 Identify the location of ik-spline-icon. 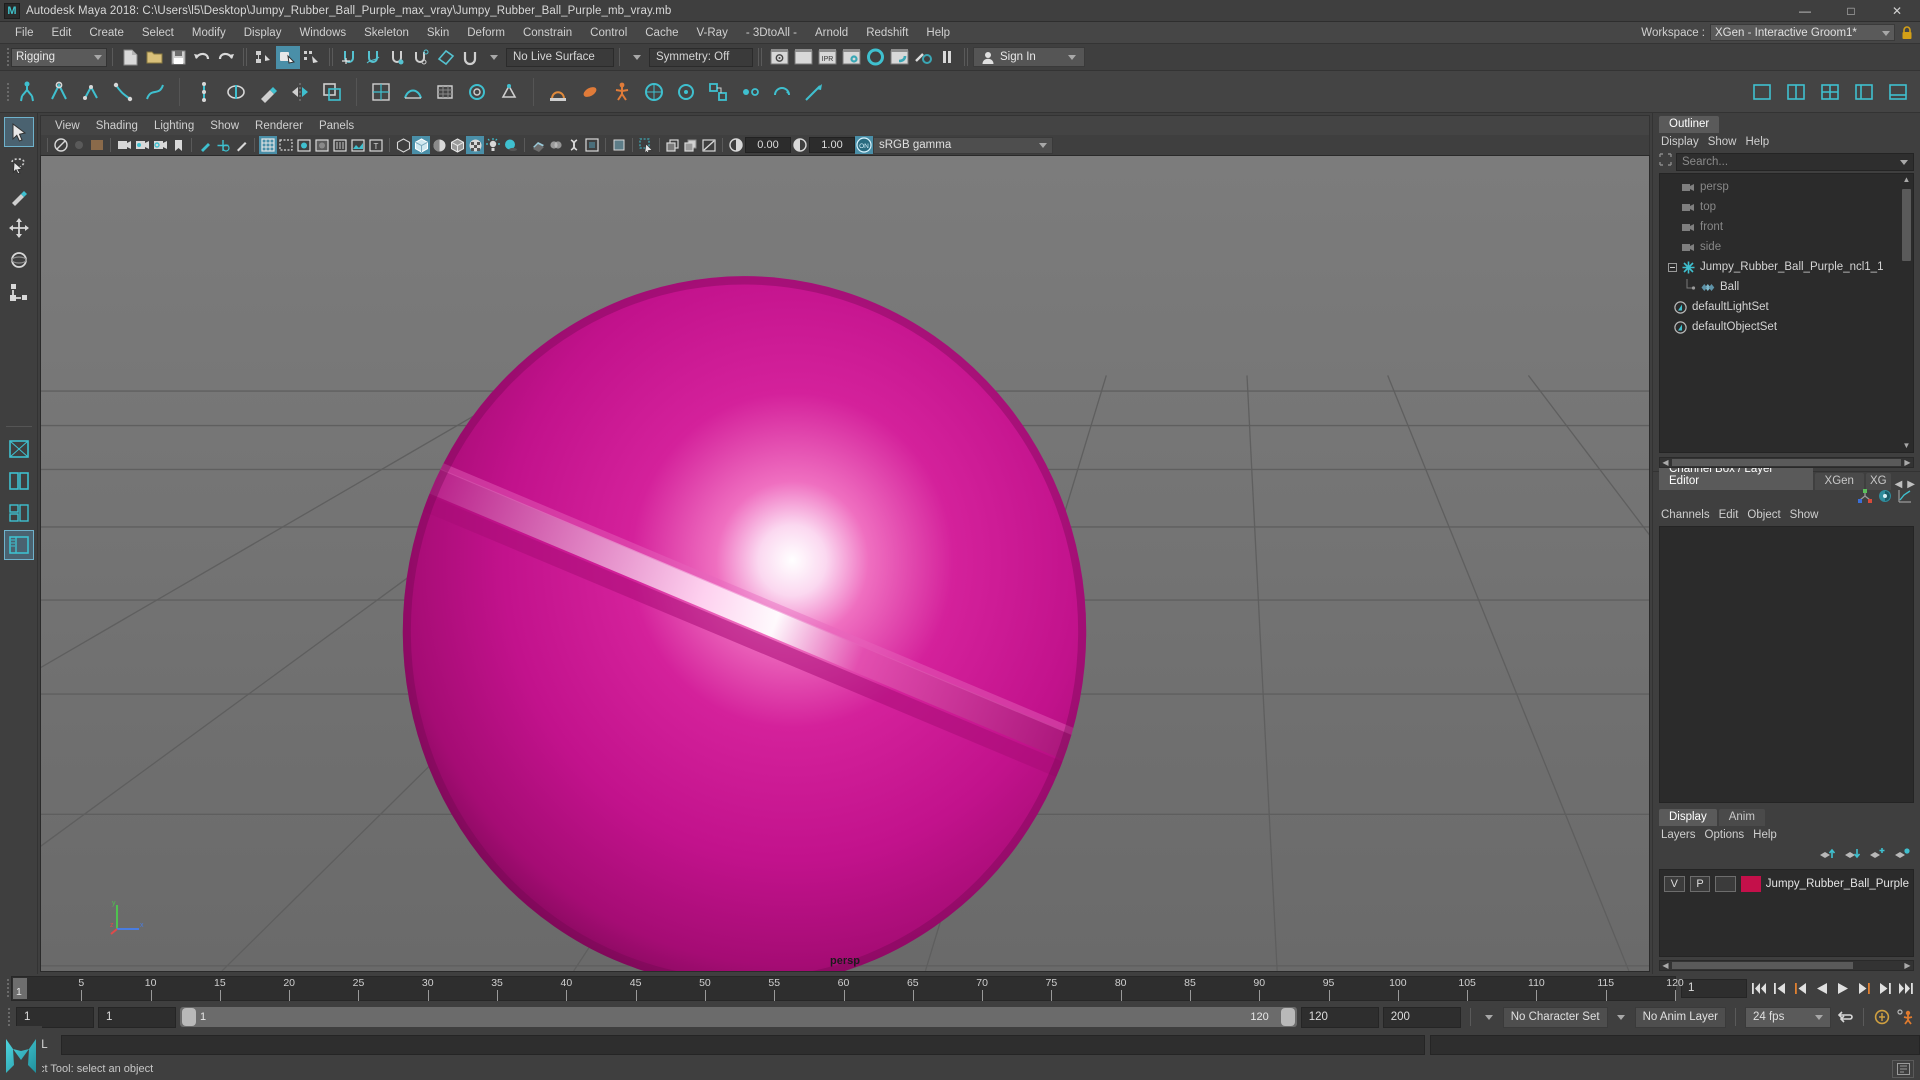
(155, 92).